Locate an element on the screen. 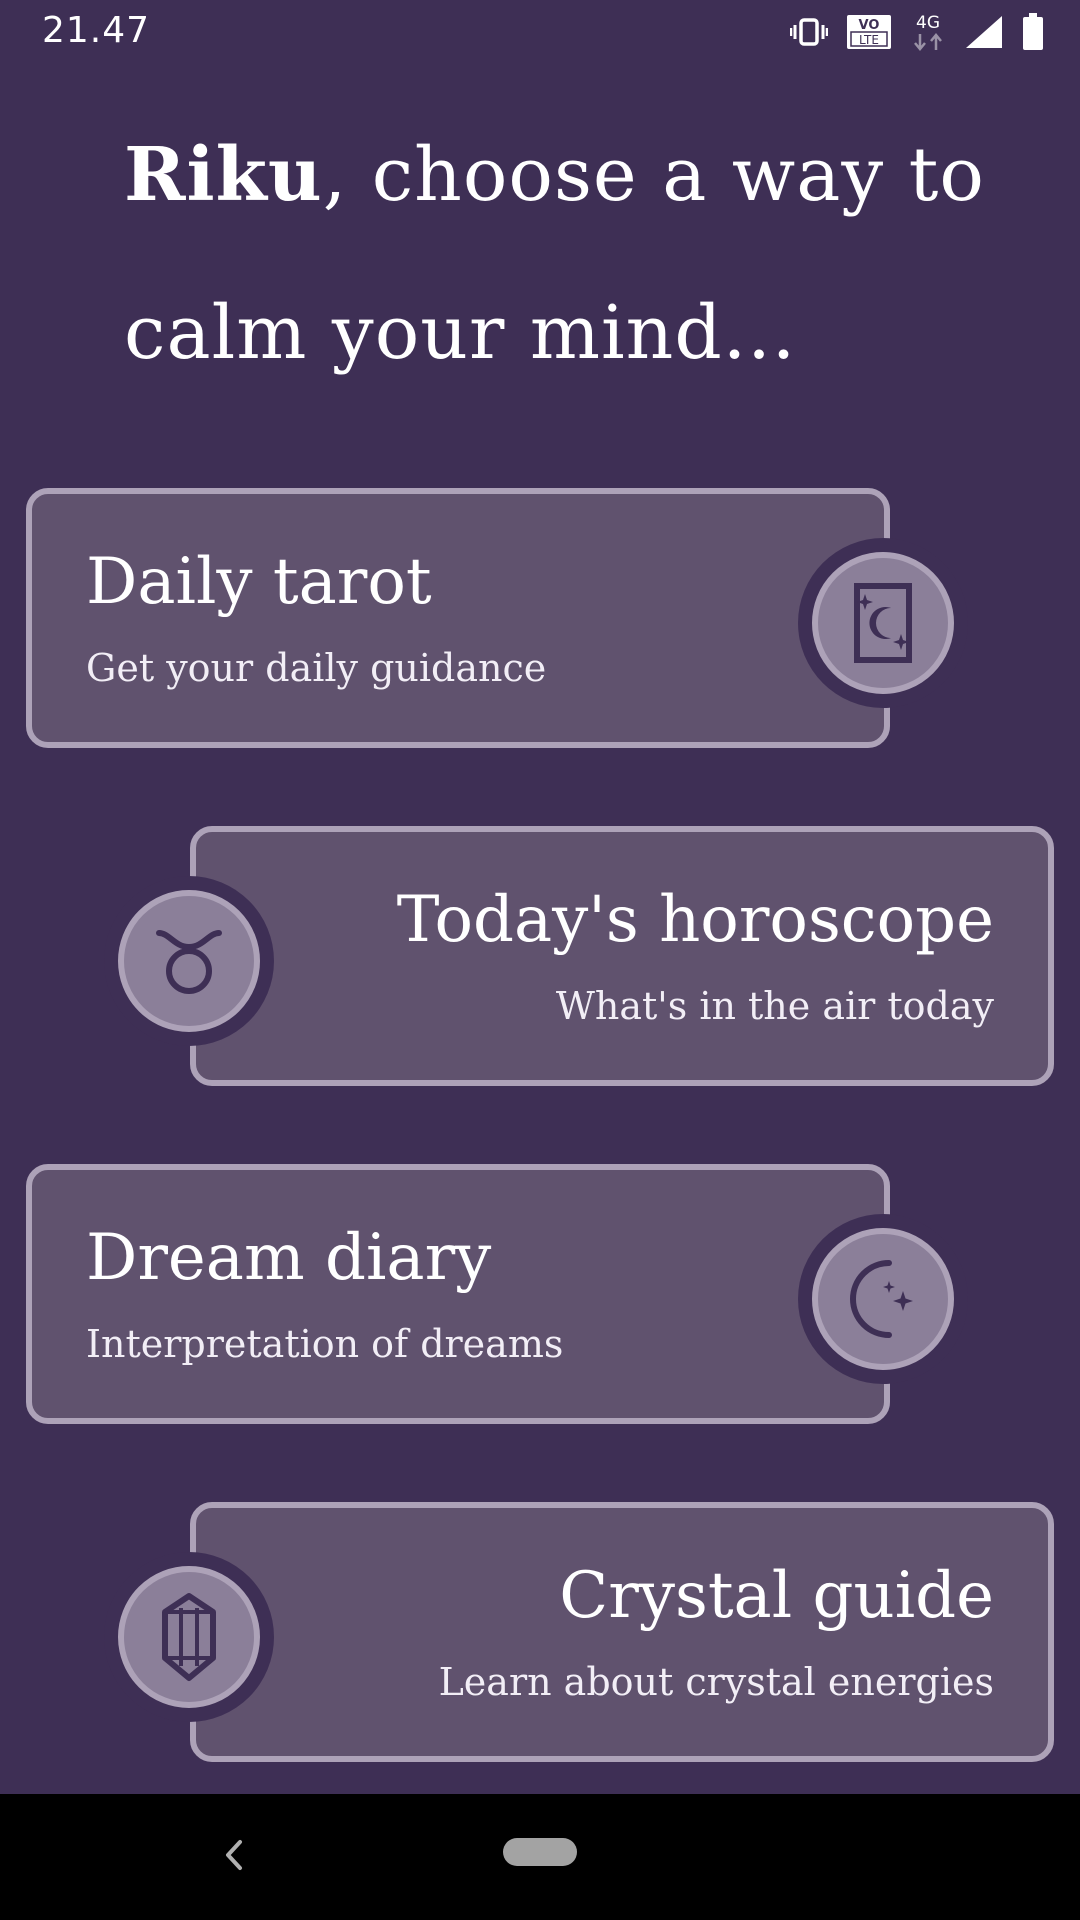 Image resolution: width=1080 pixels, height=1920 pixels. back-icon is located at coordinates (235, 1855).